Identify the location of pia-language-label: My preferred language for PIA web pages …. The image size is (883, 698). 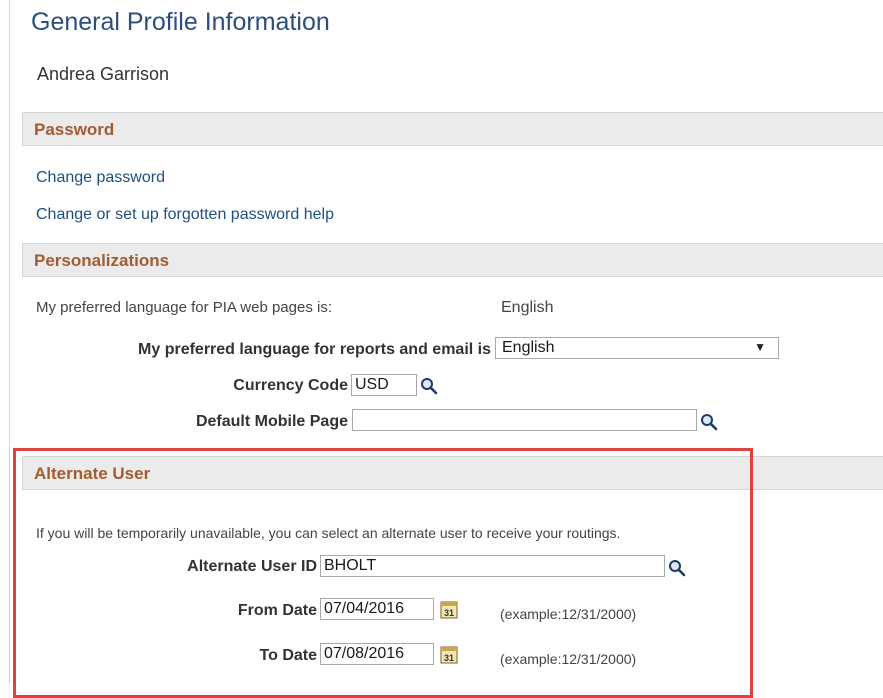
(184, 307).